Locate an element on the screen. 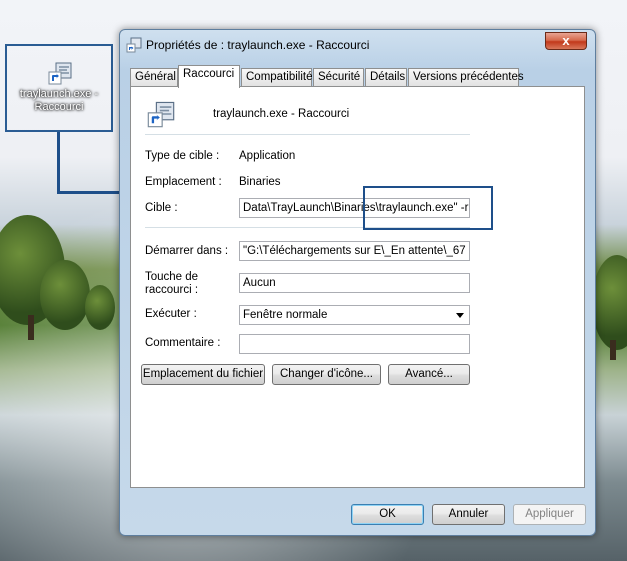 This screenshot has height=561, width=627. tab-shortcut: Raccourci is located at coordinates (209, 76).